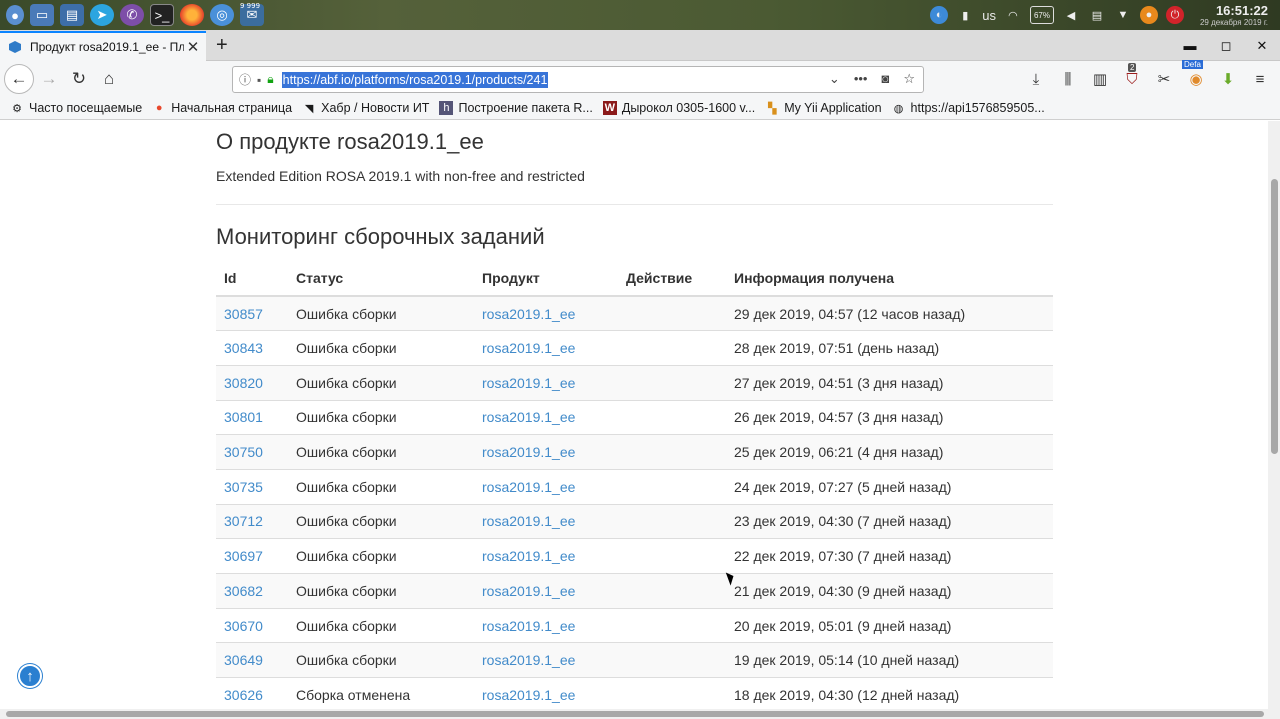 This screenshot has width=1280, height=719. Describe the element at coordinates (1013, 15) in the screenshot. I see `wifi-icon: ◠` at that location.